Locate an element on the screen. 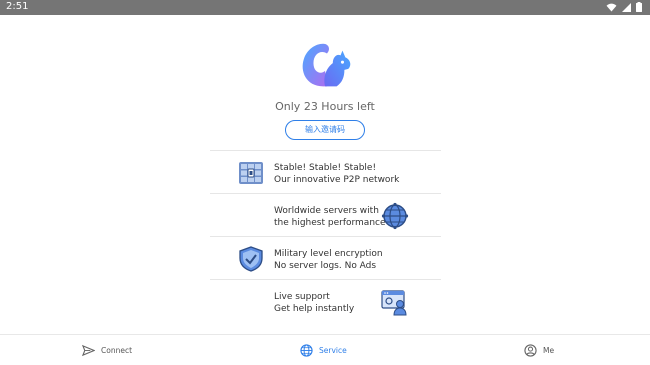 This screenshot has width=650, height=365. status-icons is located at coordinates (624, 7).